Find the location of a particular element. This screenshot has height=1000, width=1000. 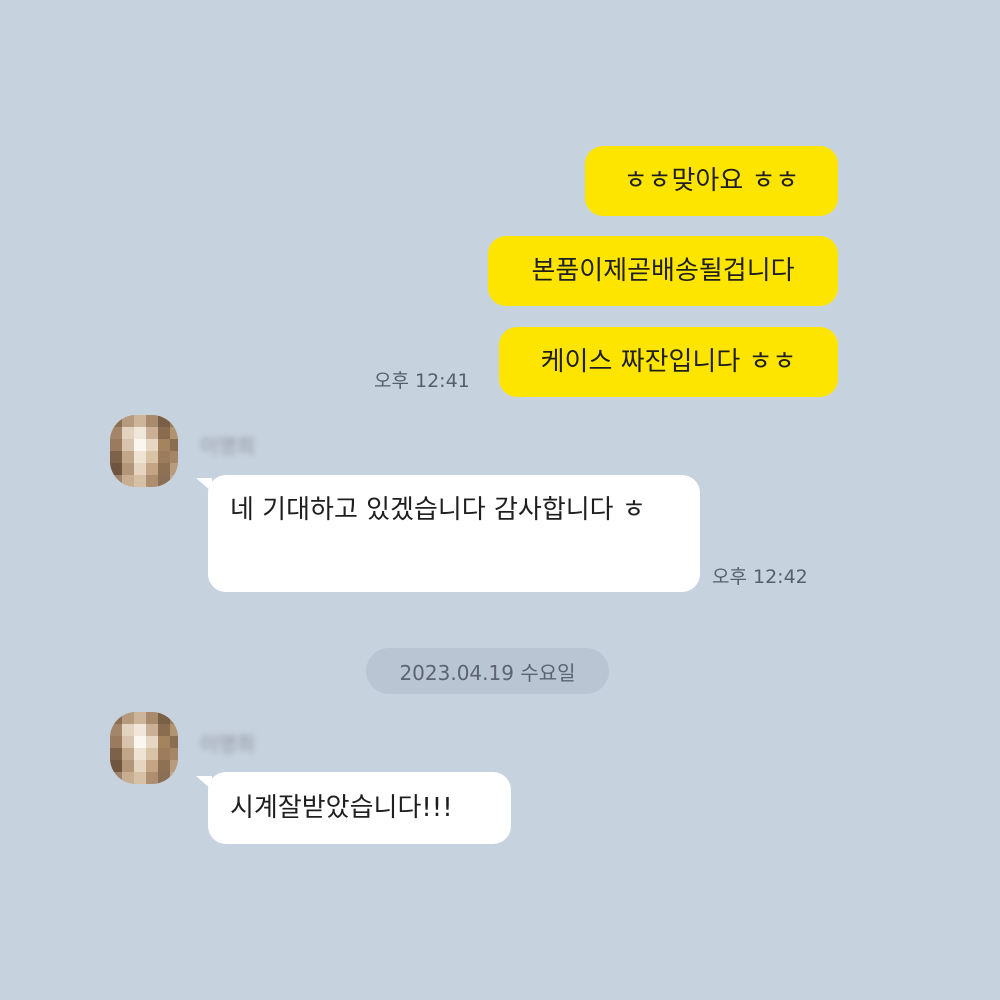

message-timestamp: 오후 12:42 is located at coordinates (760, 577).